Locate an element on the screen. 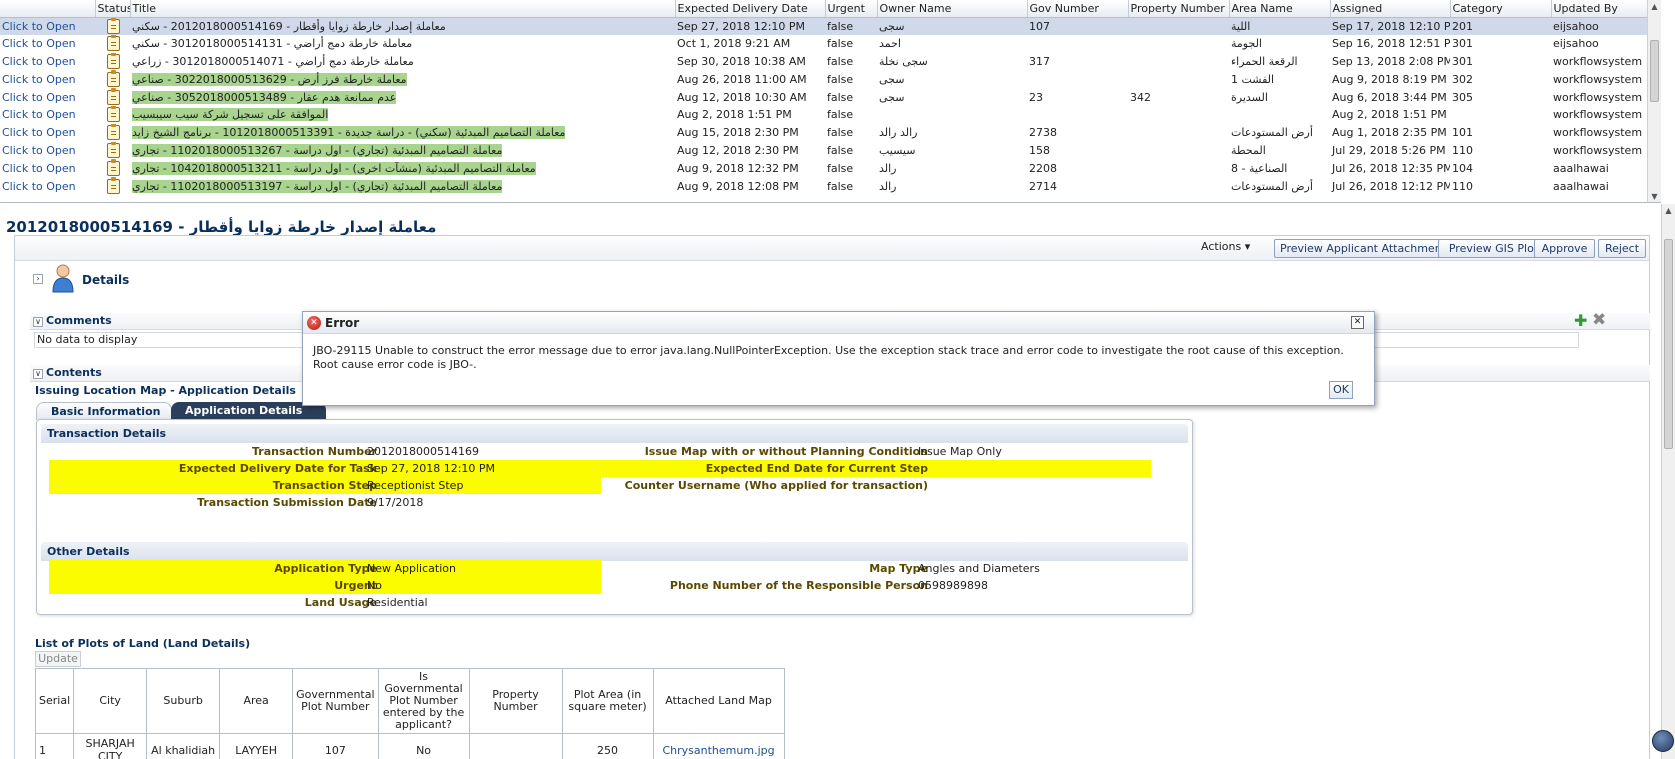  task-updated-by: aaalhawai is located at coordinates (1581, 186).